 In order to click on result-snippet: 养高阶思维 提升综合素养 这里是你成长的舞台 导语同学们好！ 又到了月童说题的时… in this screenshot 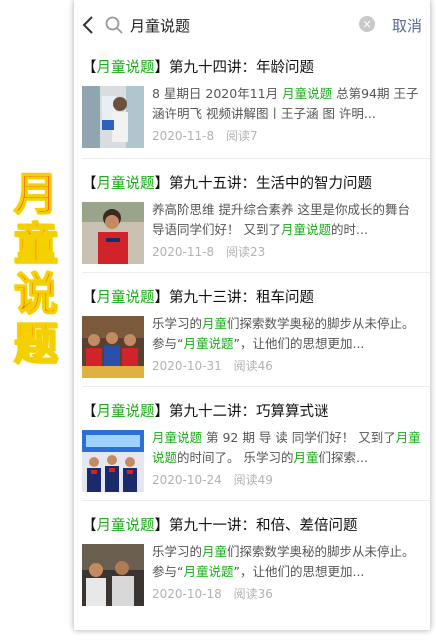, I will do `click(287, 220)`.